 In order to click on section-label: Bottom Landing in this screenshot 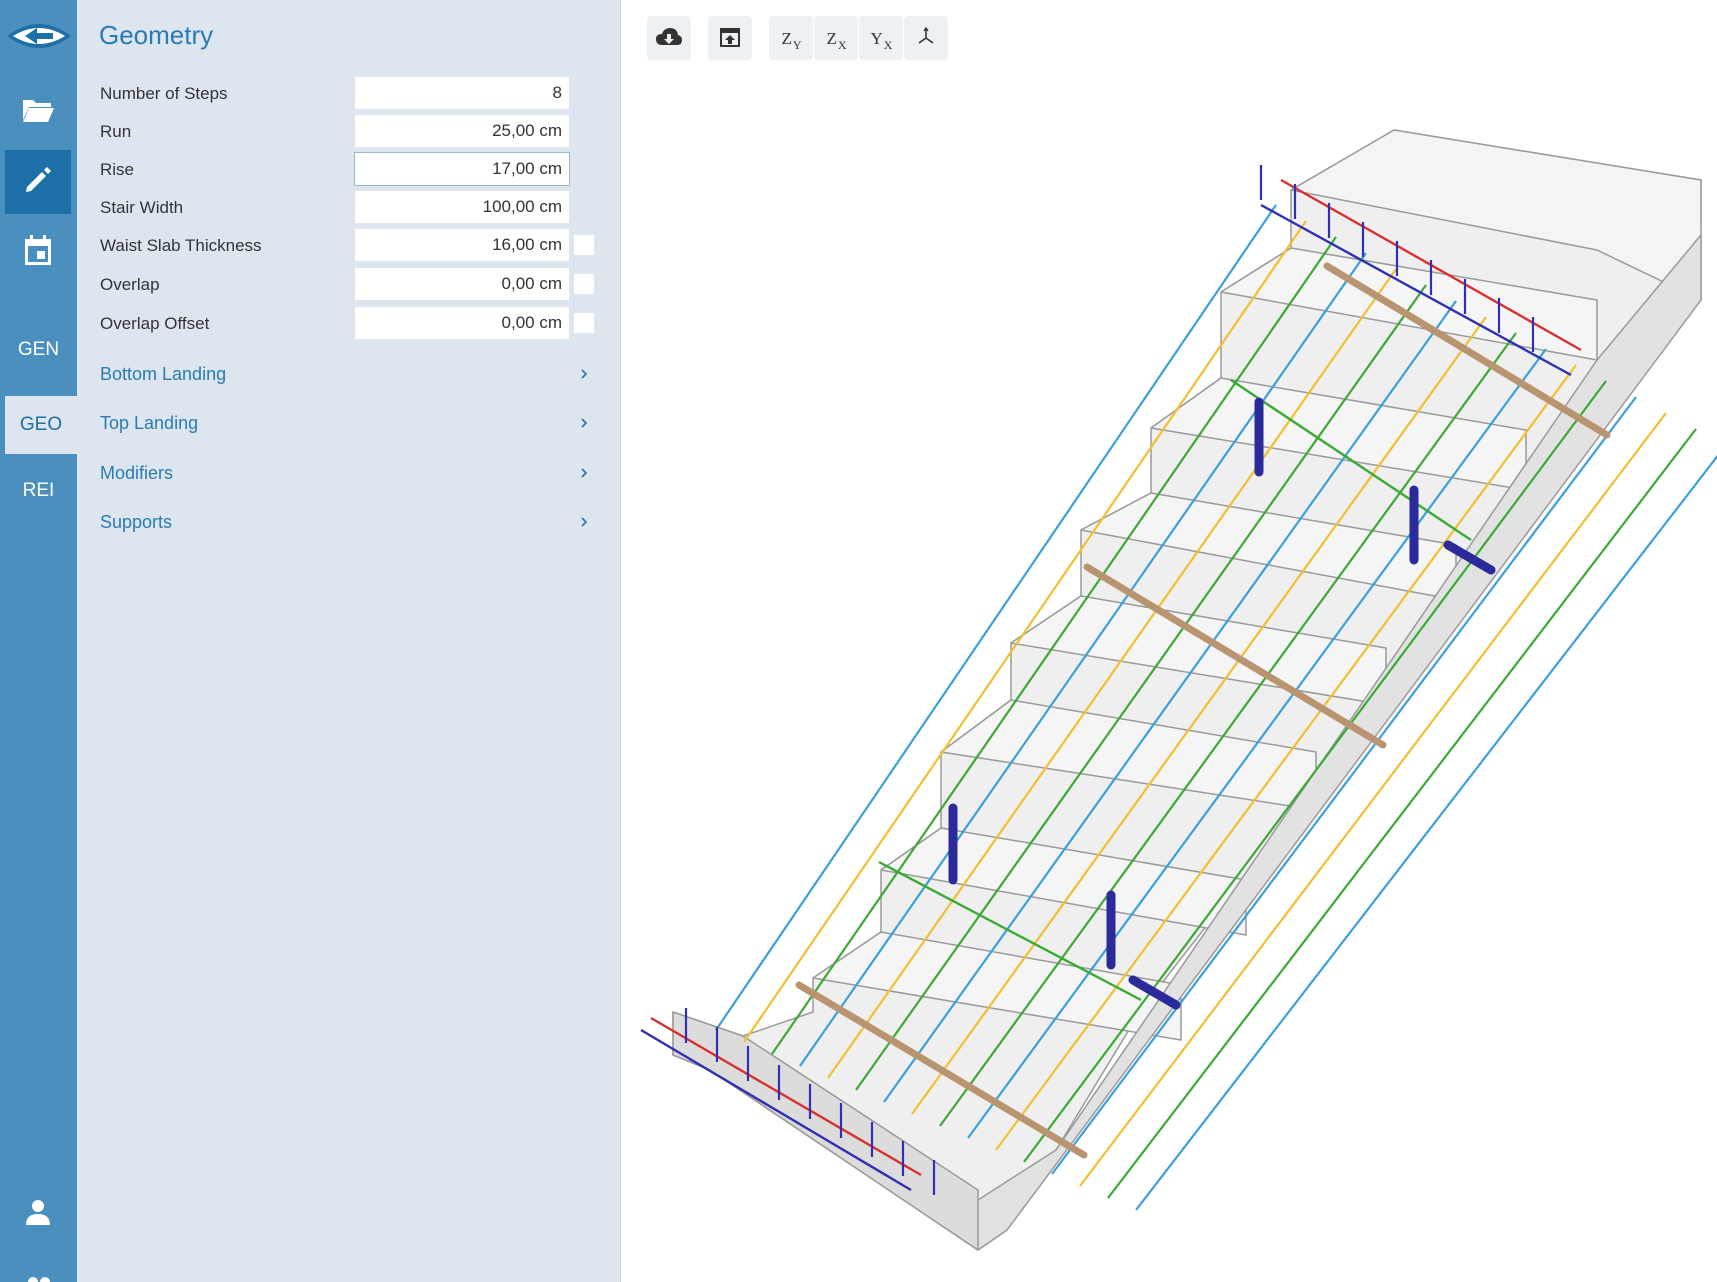, I will do `click(163, 374)`.